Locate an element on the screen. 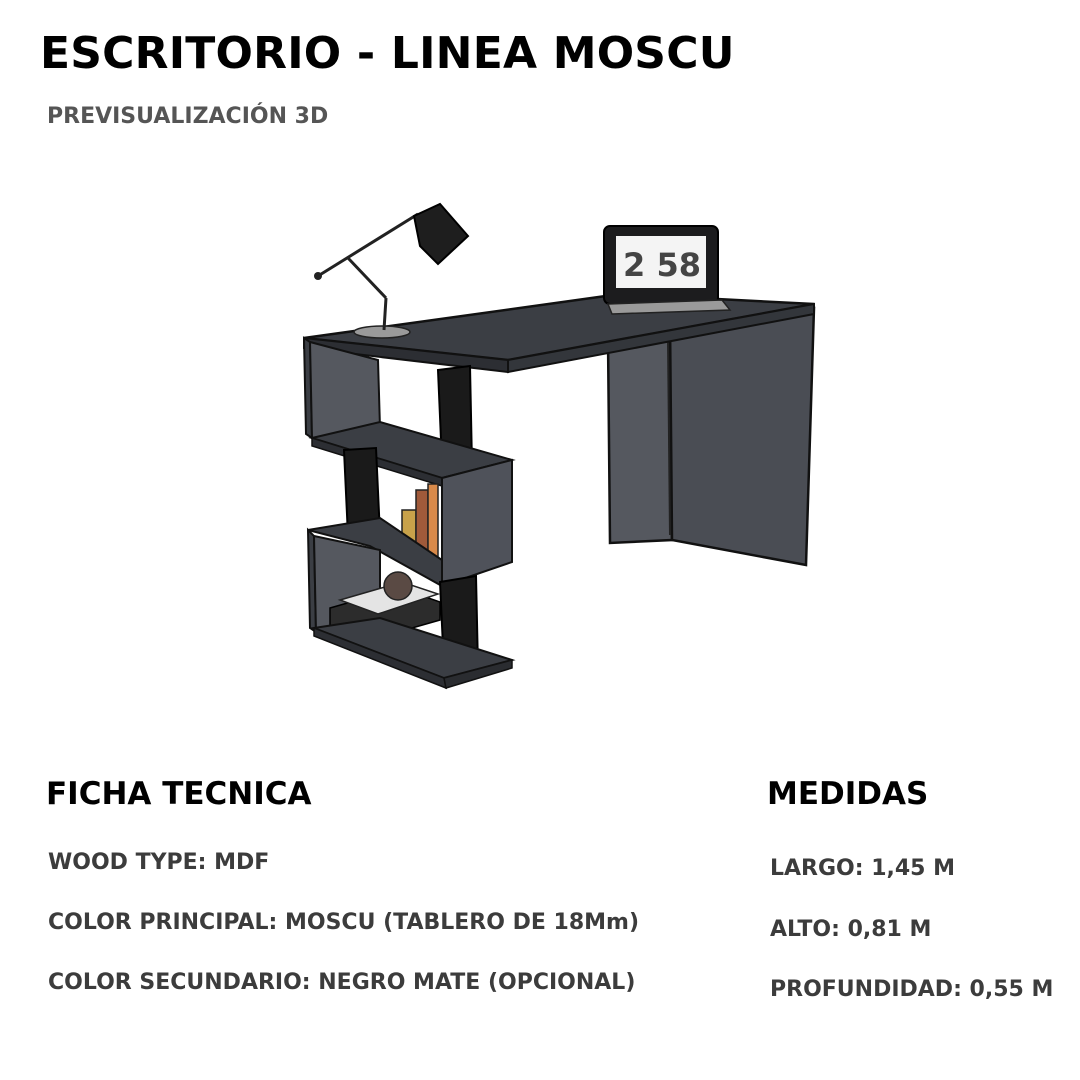 This screenshot has width=1080, height=1080. medidas-item-largo: LARGO: 1,45 M is located at coordinates (863, 868).